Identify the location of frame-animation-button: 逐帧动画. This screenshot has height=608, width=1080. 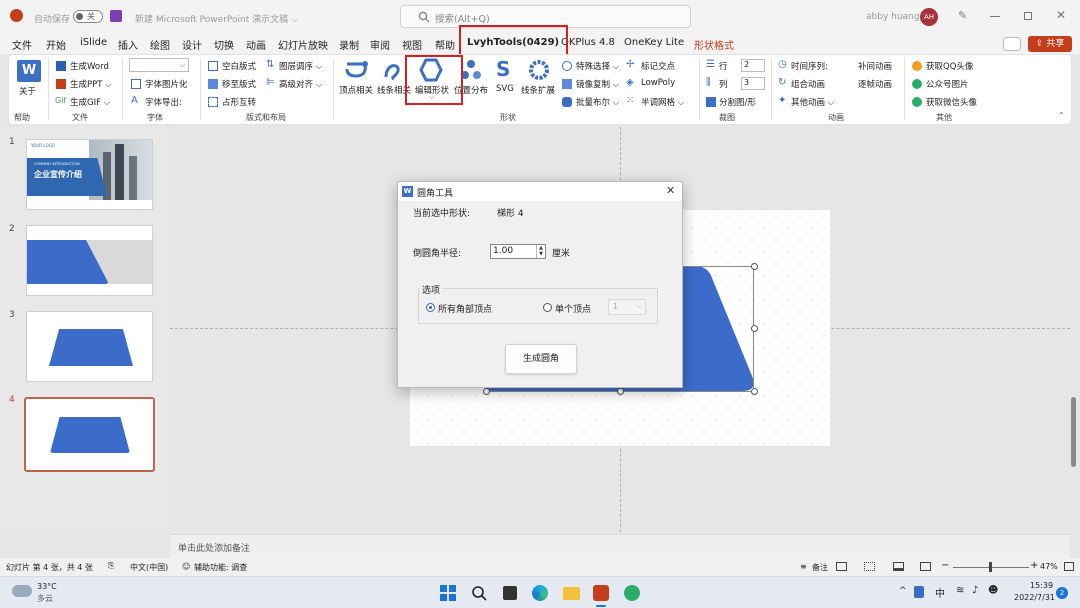
(875, 84).